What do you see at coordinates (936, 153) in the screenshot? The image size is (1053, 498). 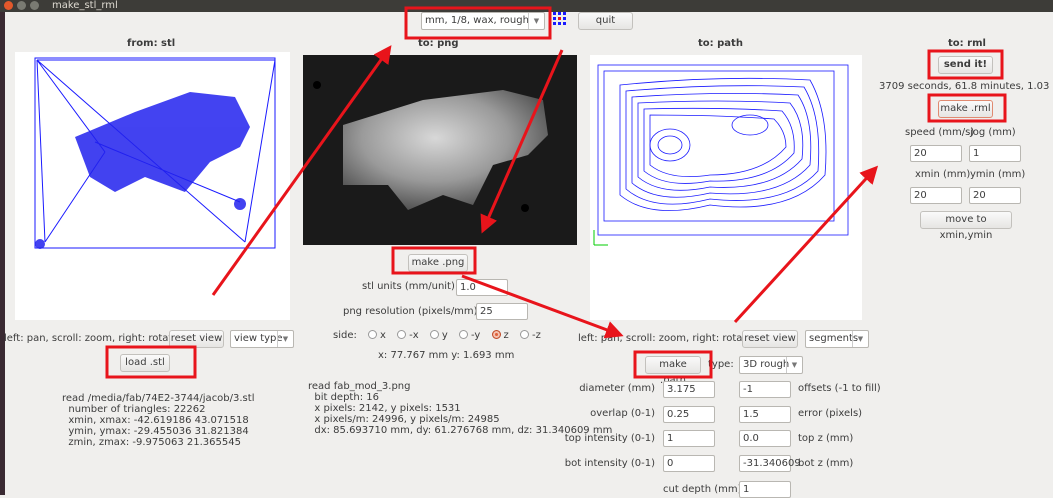 I see `speed-input: 20` at bounding box center [936, 153].